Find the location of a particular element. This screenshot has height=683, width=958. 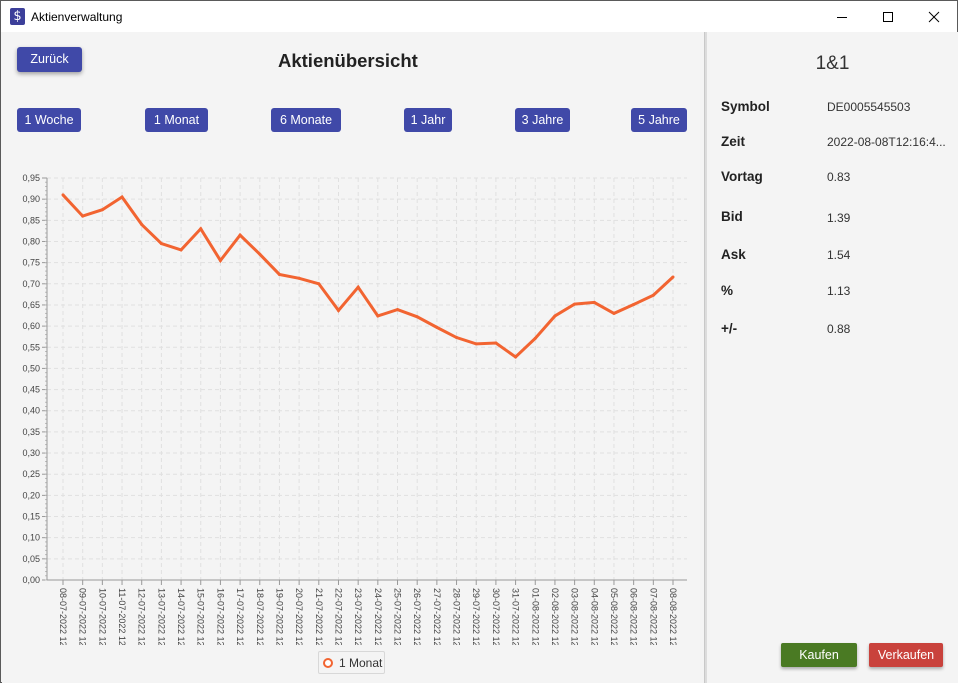

x-tick-label: 24-07-2022 12:16 is located at coordinates (378, 616).